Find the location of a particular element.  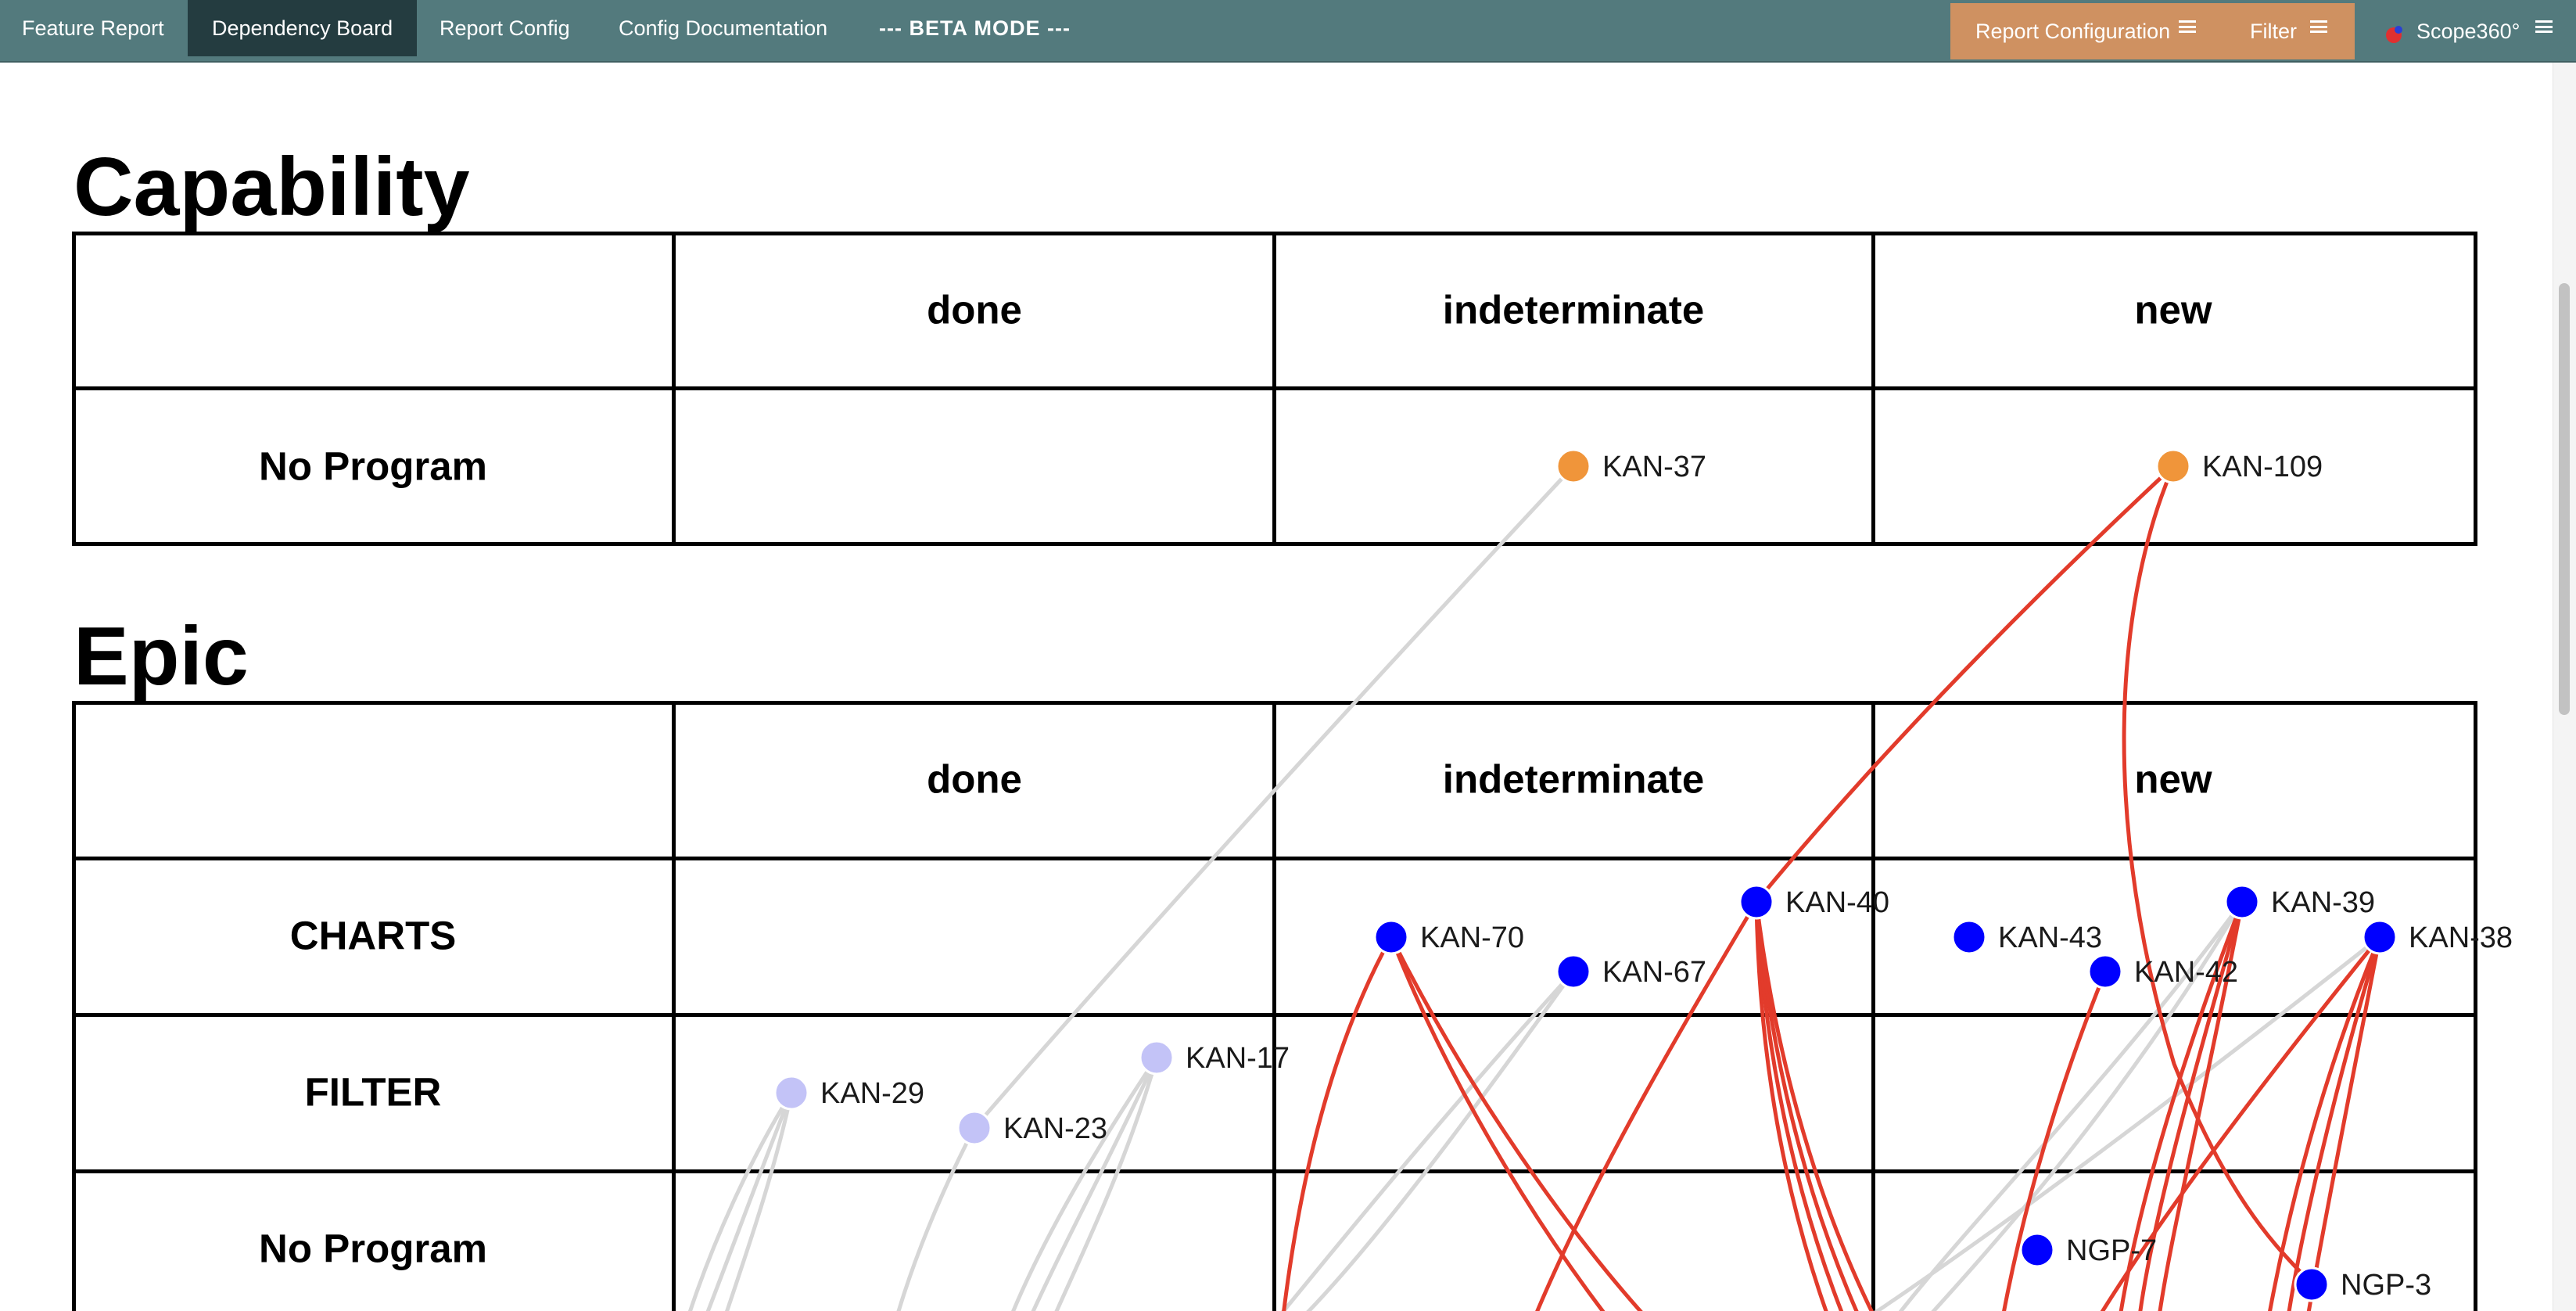

issue-node-kan-29: KAN-29 is located at coordinates (849, 1093).